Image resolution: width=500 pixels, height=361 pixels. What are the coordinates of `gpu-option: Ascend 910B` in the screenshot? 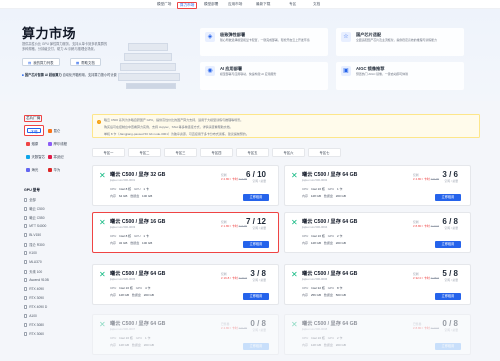 It's located at (36, 280).